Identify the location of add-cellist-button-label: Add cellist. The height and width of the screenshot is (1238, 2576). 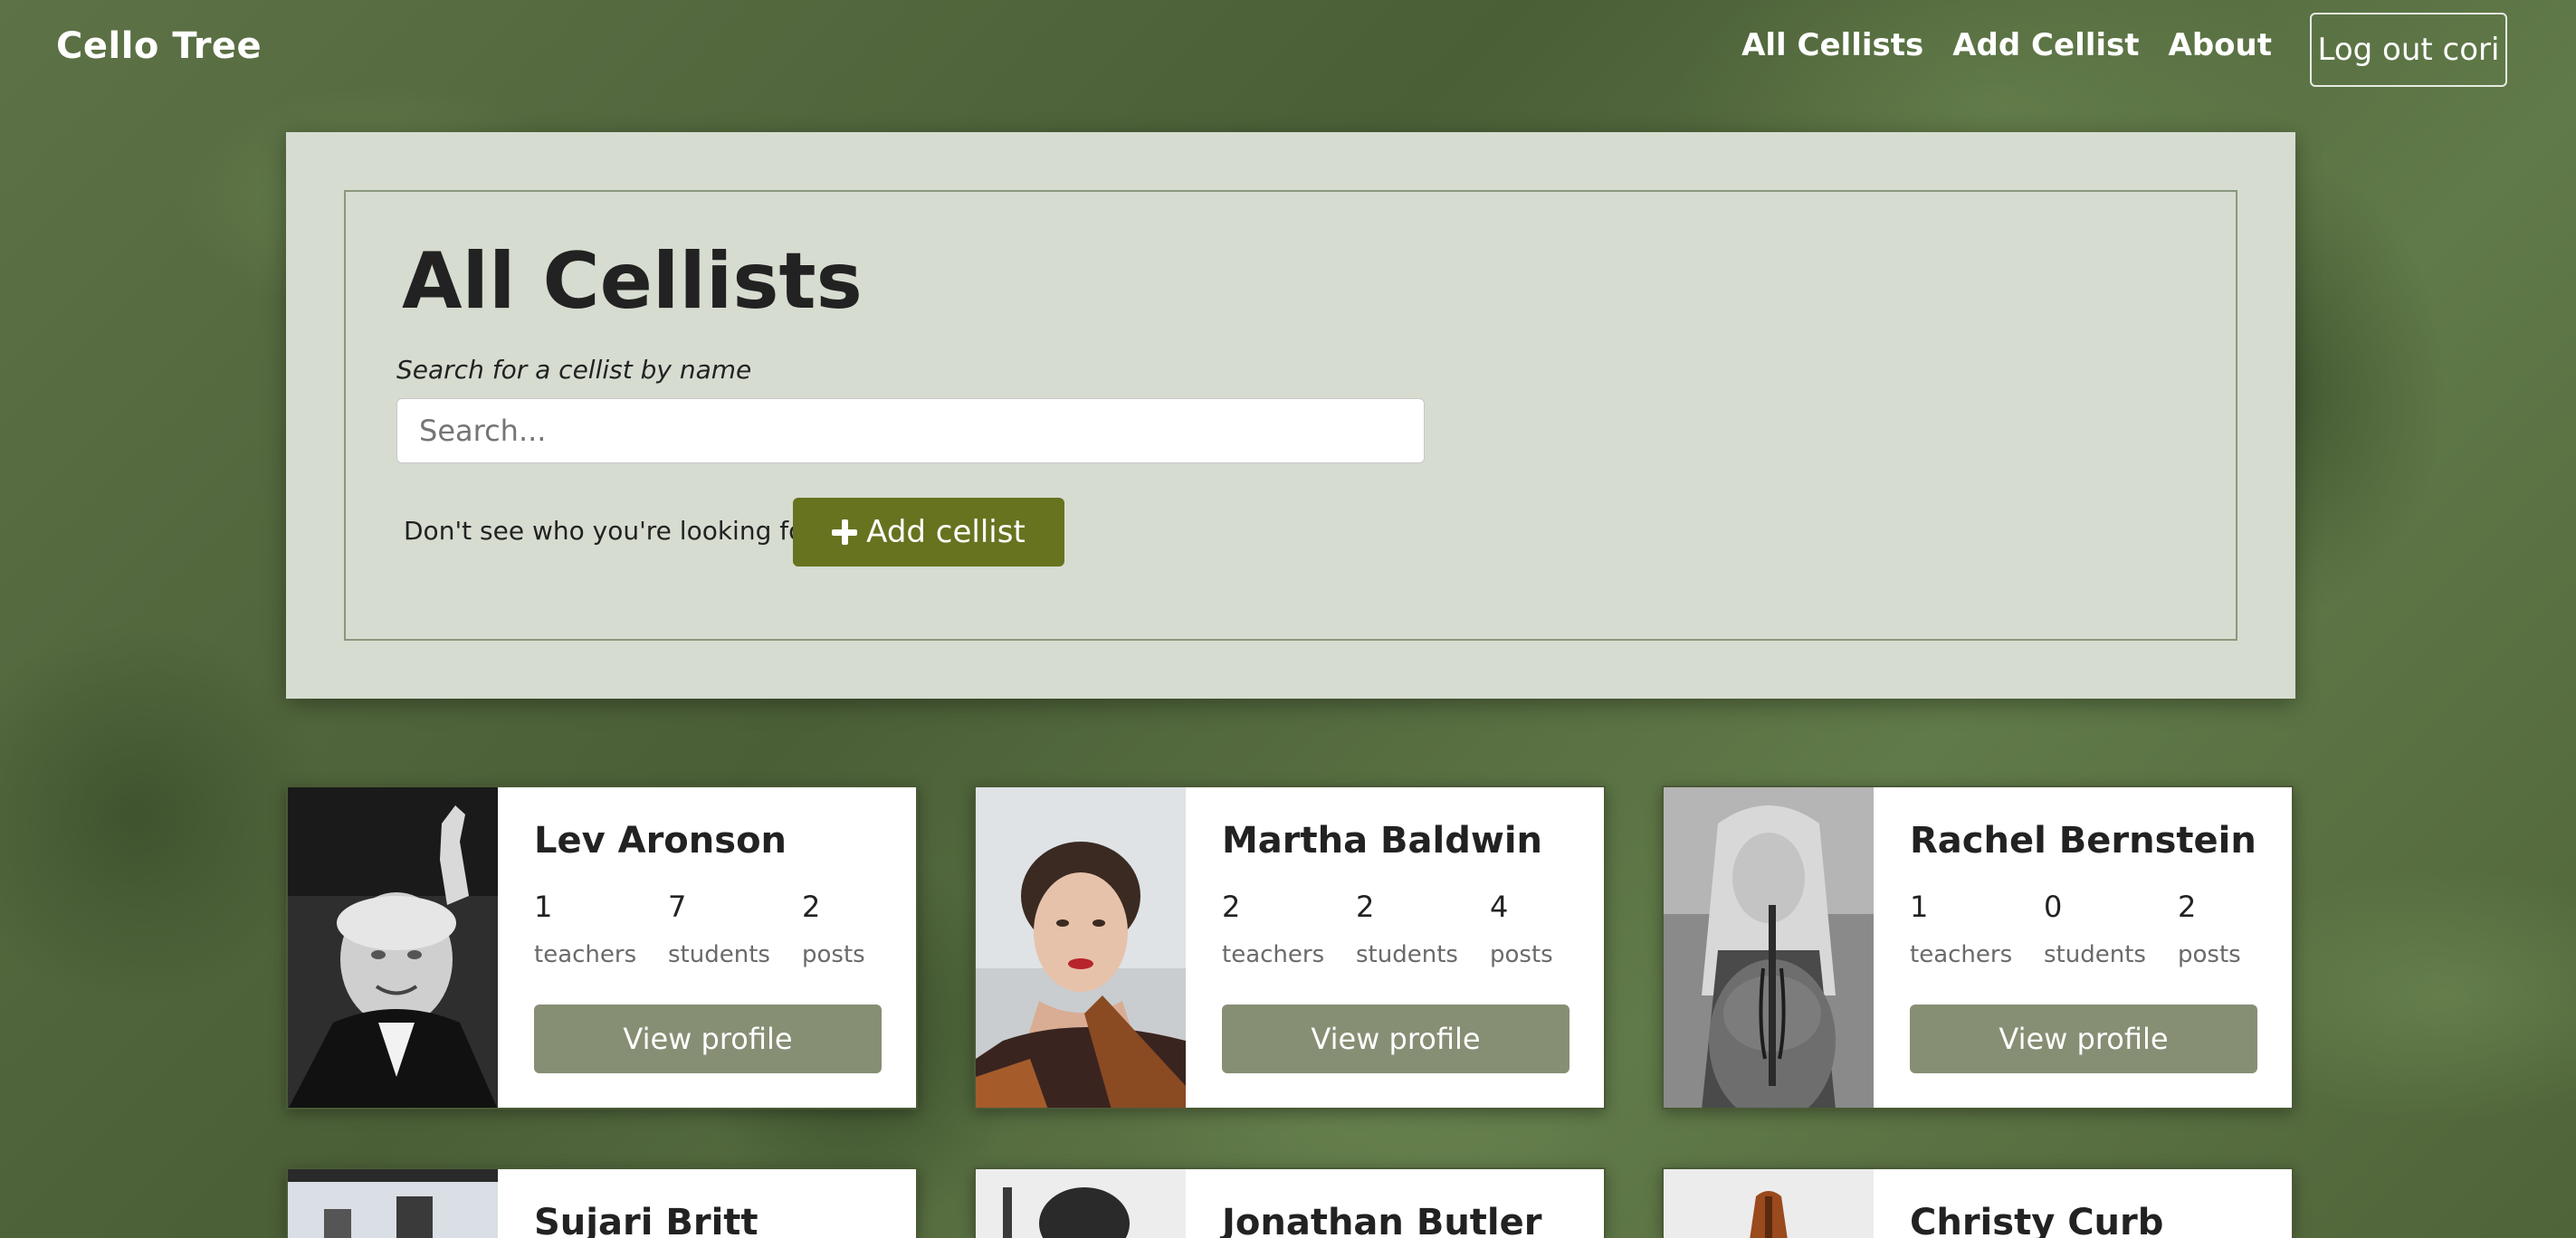
(946, 532).